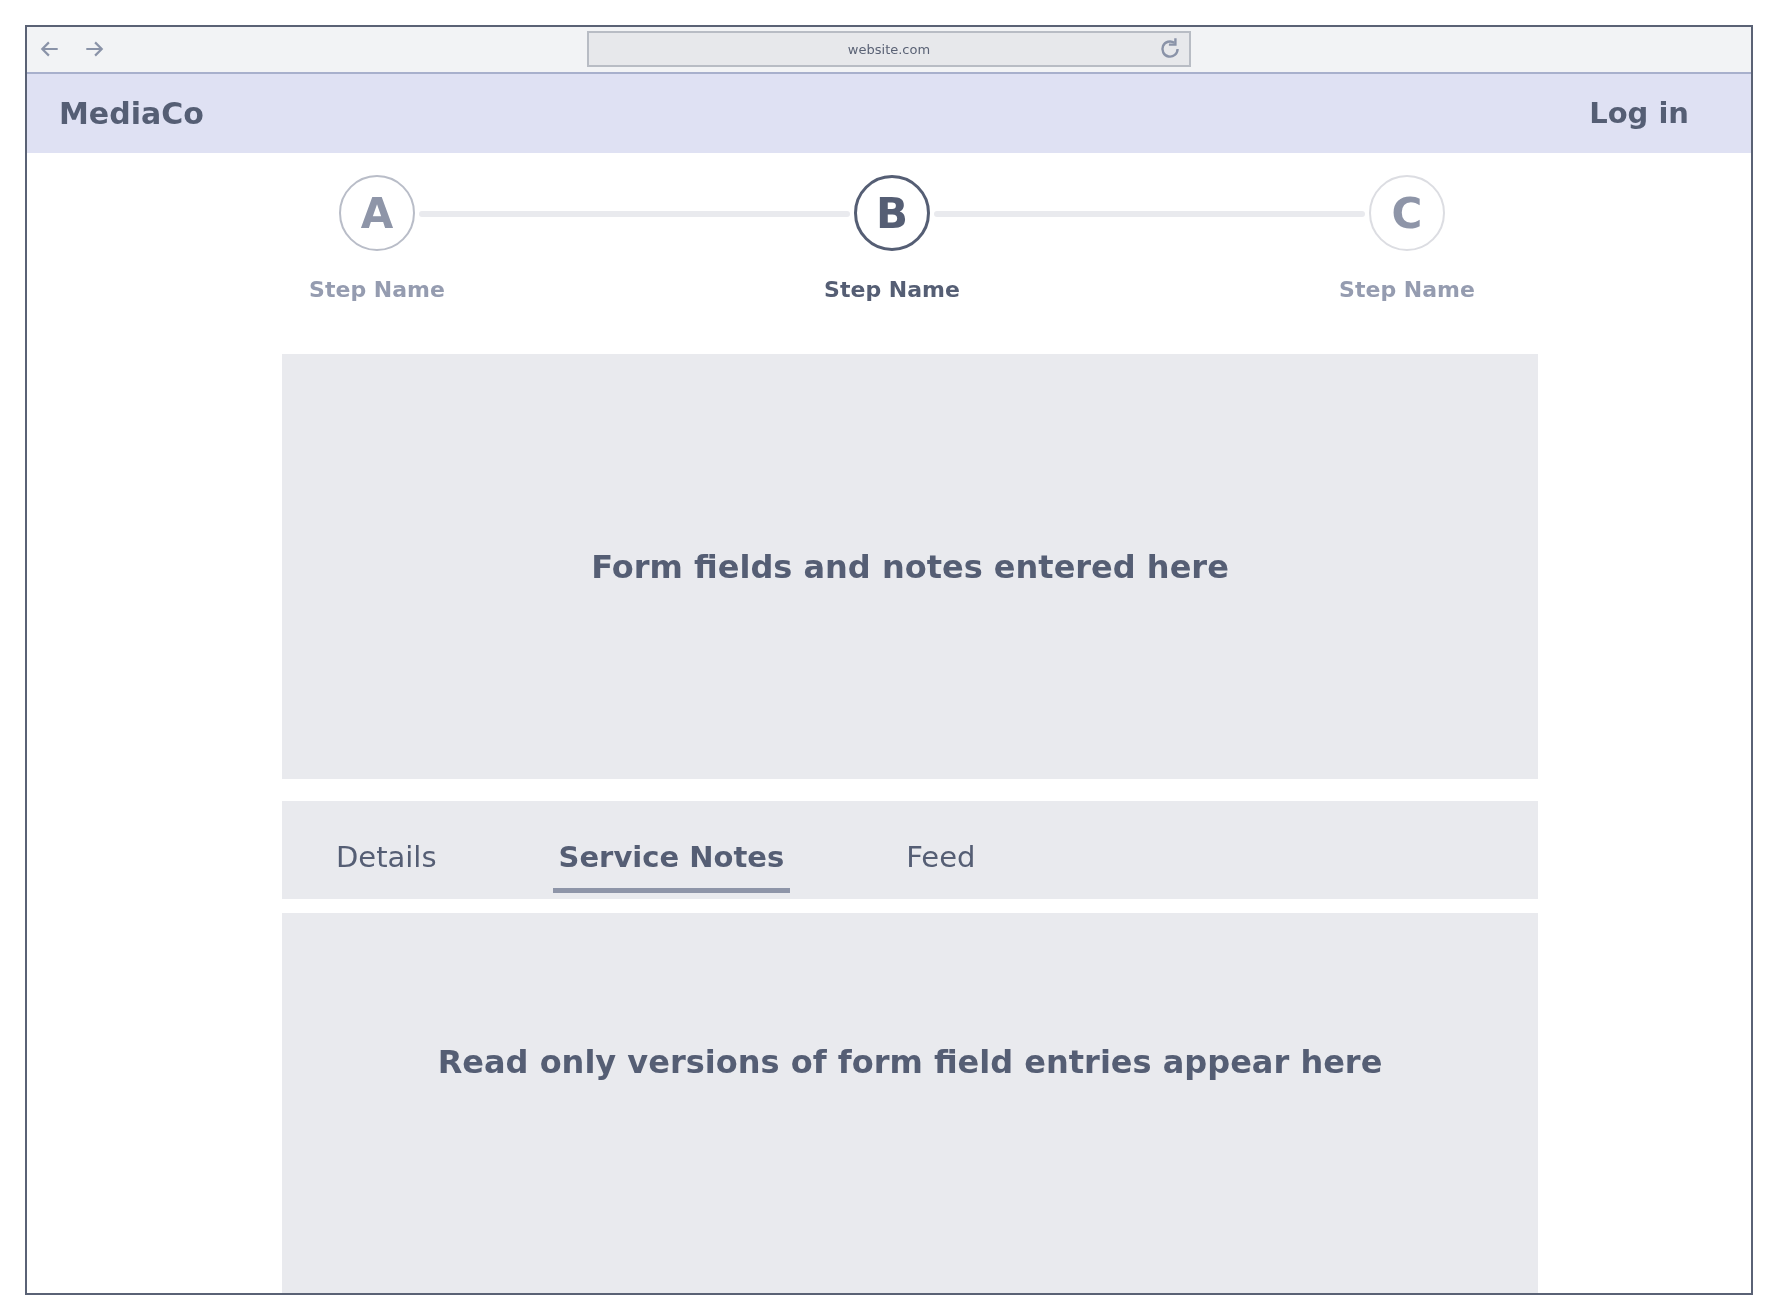  What do you see at coordinates (941, 855) in the screenshot?
I see `tab: Feed` at bounding box center [941, 855].